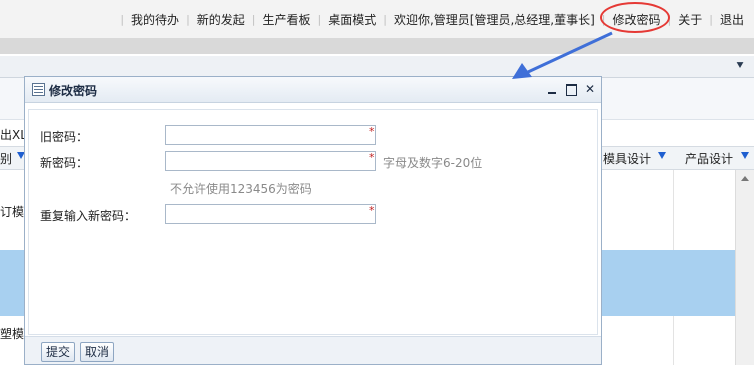 This screenshot has height=365, width=754. I want to click on new-password-field, so click(270, 161).